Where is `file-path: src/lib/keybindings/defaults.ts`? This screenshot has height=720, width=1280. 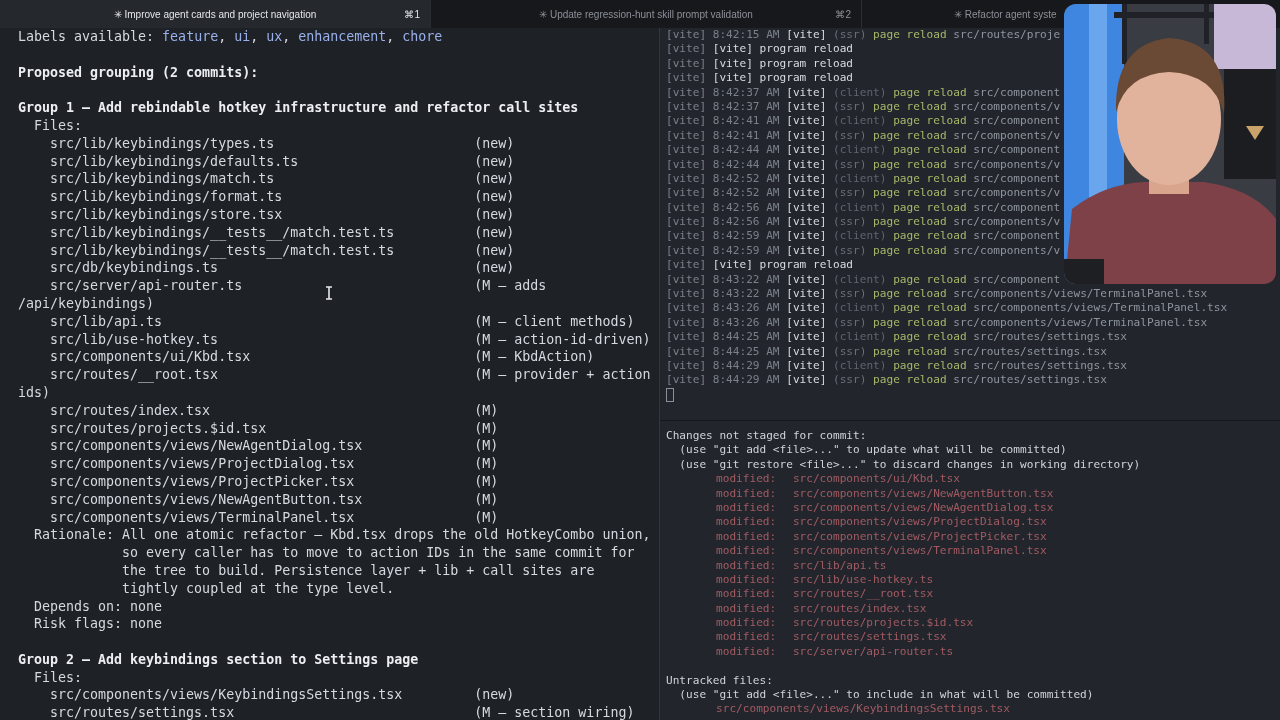 file-path: src/lib/keybindings/defaults.ts is located at coordinates (174, 161).